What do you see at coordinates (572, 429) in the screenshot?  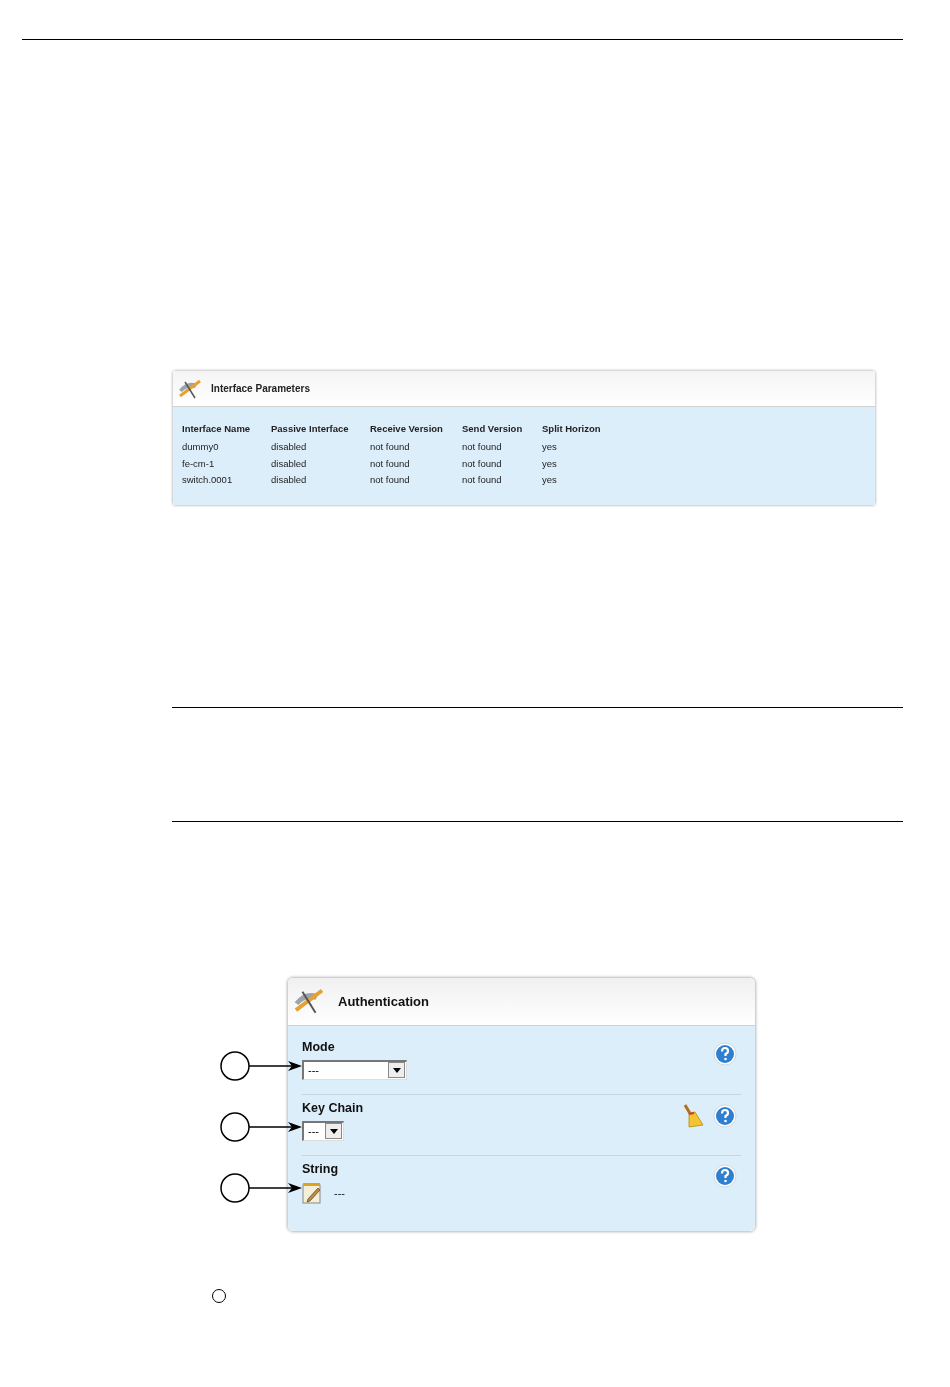 I see `column-header: Split Horizon` at bounding box center [572, 429].